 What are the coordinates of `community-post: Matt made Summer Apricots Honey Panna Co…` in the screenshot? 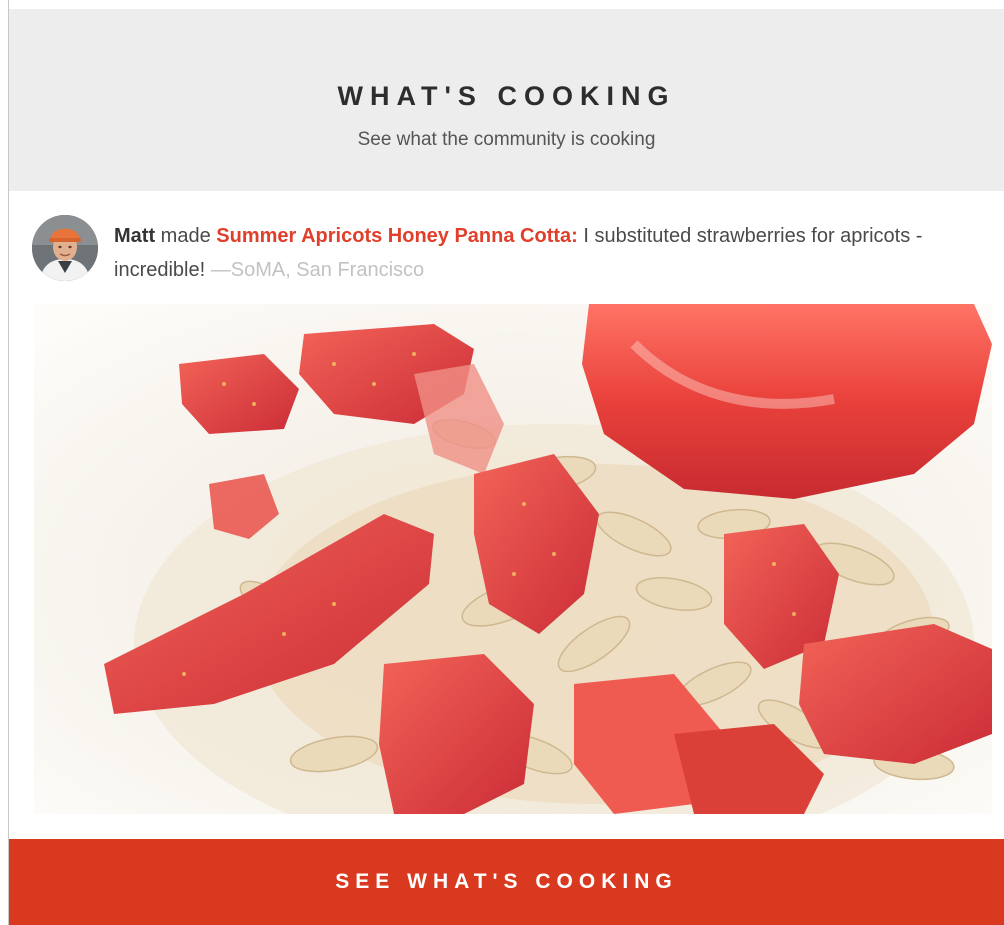 It's located at (513, 252).